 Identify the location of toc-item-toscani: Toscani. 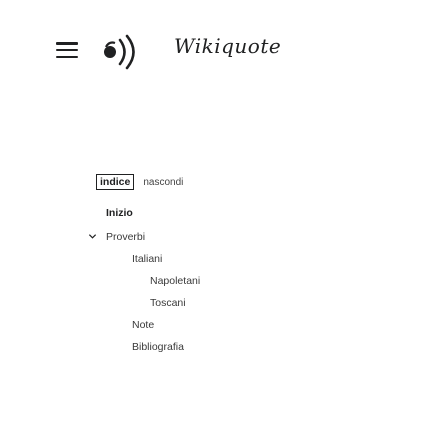
(168, 303).